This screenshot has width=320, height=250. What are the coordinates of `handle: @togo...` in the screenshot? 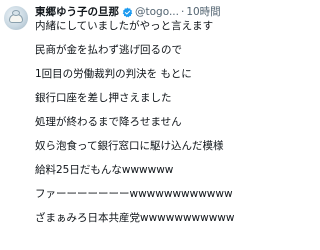 It's located at (157, 12).